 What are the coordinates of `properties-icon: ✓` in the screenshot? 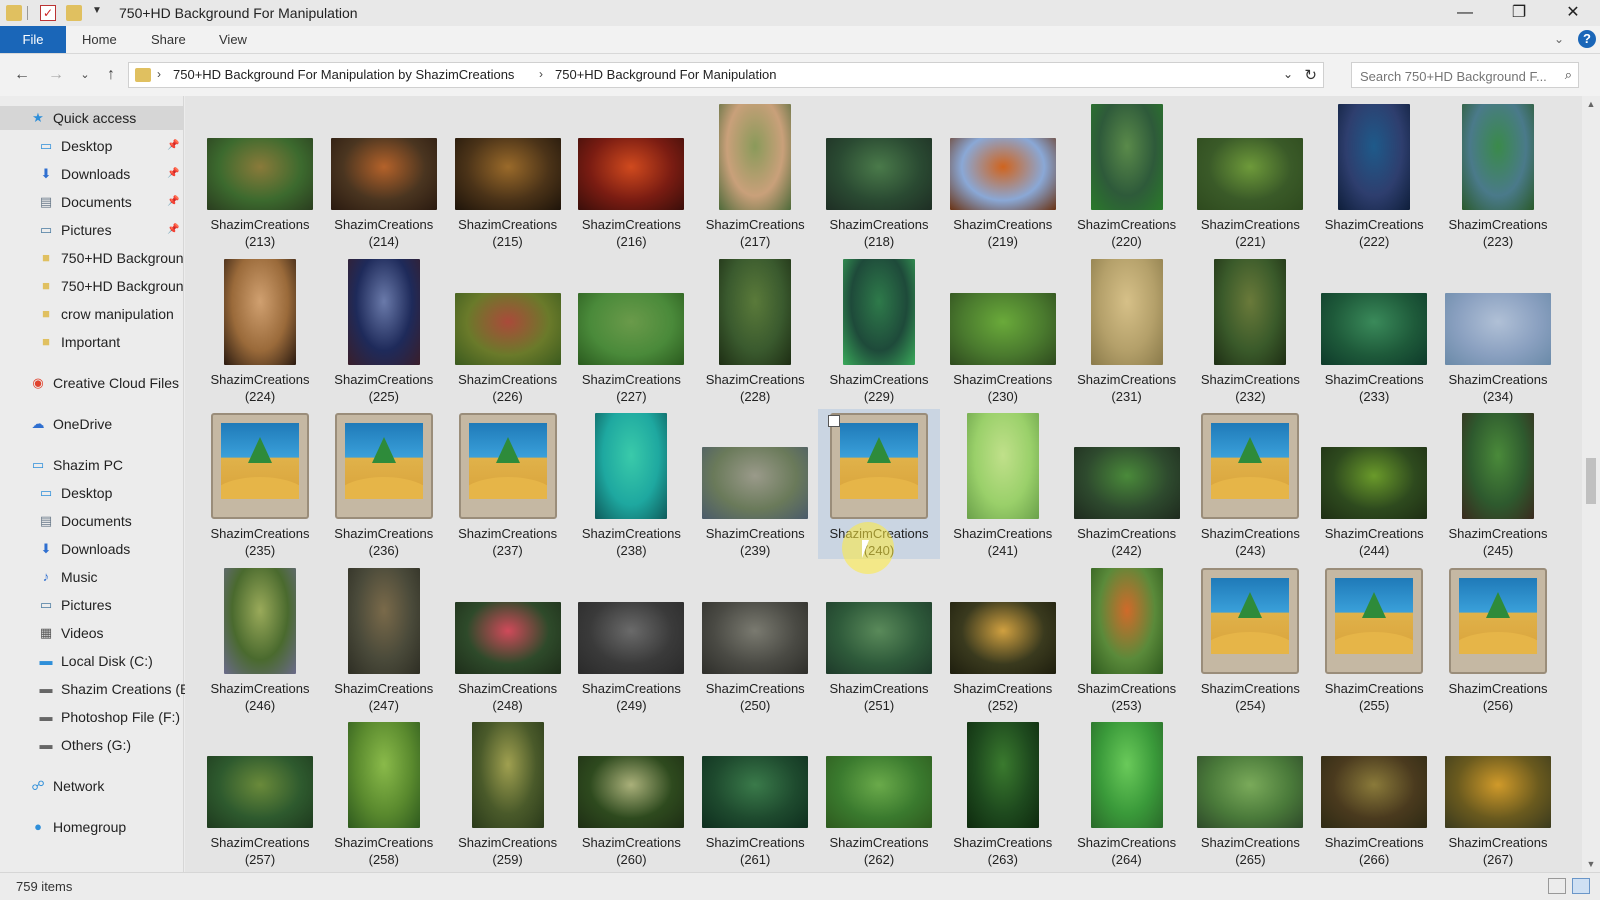 It's located at (48, 13).